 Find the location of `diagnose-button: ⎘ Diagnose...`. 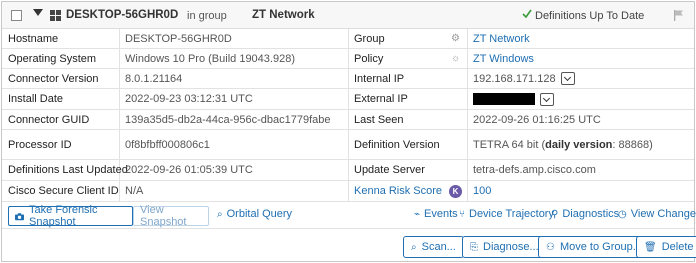

diagnose-button: ⎘ Diagnose... is located at coordinates (504, 247).